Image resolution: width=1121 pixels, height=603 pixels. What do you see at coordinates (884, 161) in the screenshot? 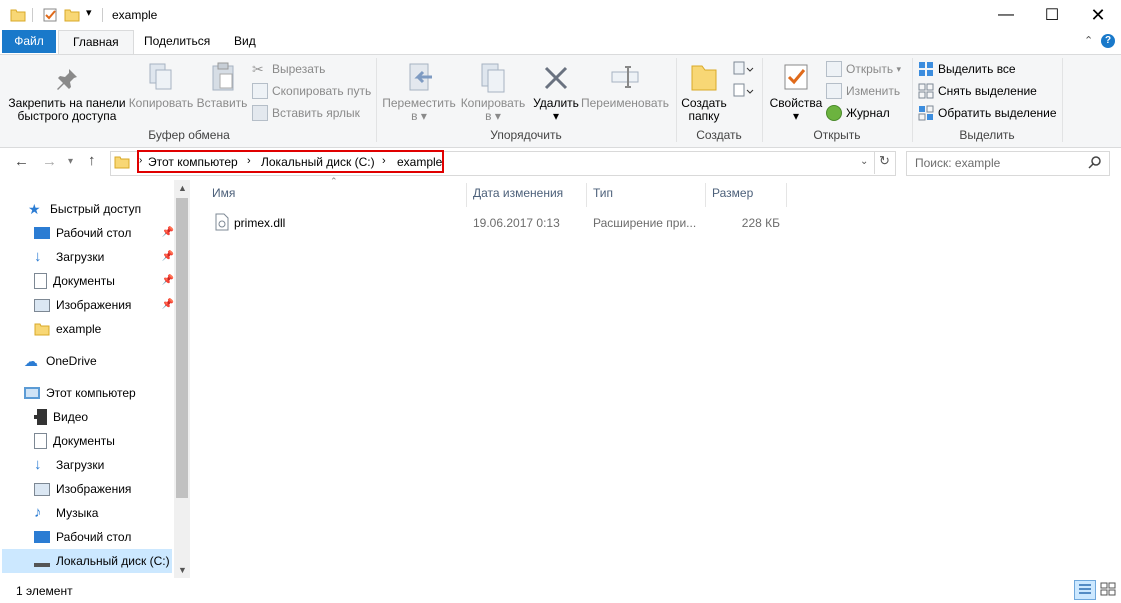
I see `refresh-icon: ↻` at bounding box center [884, 161].